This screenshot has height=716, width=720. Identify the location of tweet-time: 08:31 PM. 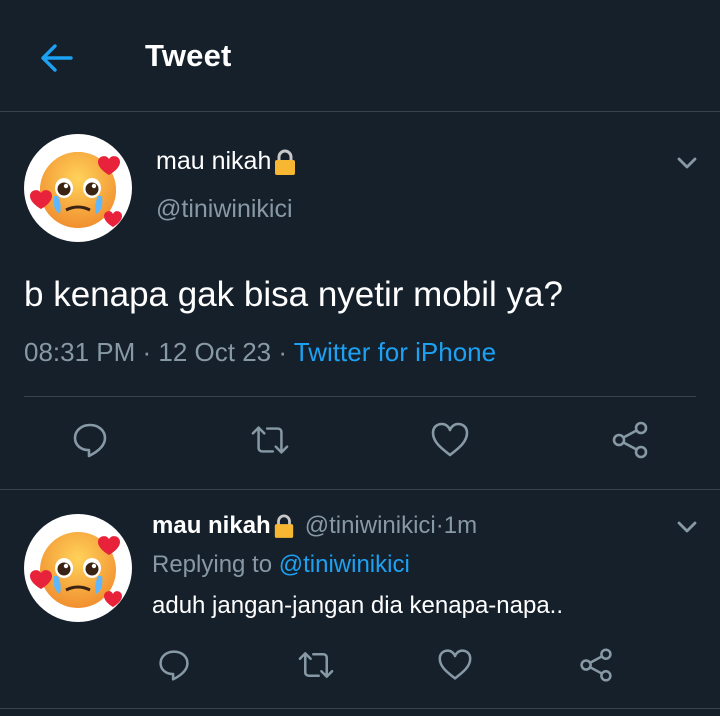
(80, 352).